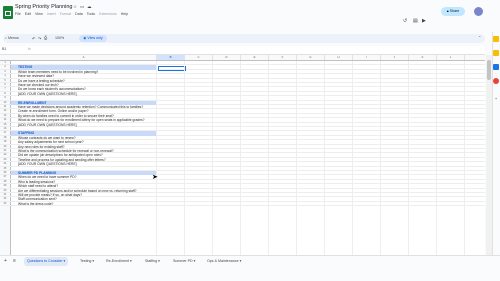  What do you see at coordinates (244, 38) in the screenshot?
I see `toolbar` at bounding box center [244, 38].